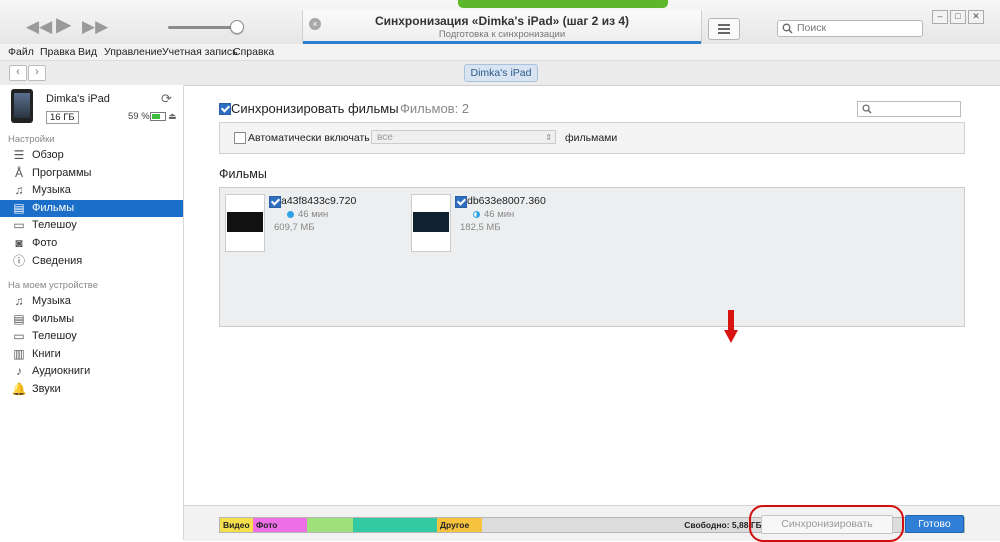 This screenshot has width=1000, height=542. I want to click on notification-tab, so click(563, 4).